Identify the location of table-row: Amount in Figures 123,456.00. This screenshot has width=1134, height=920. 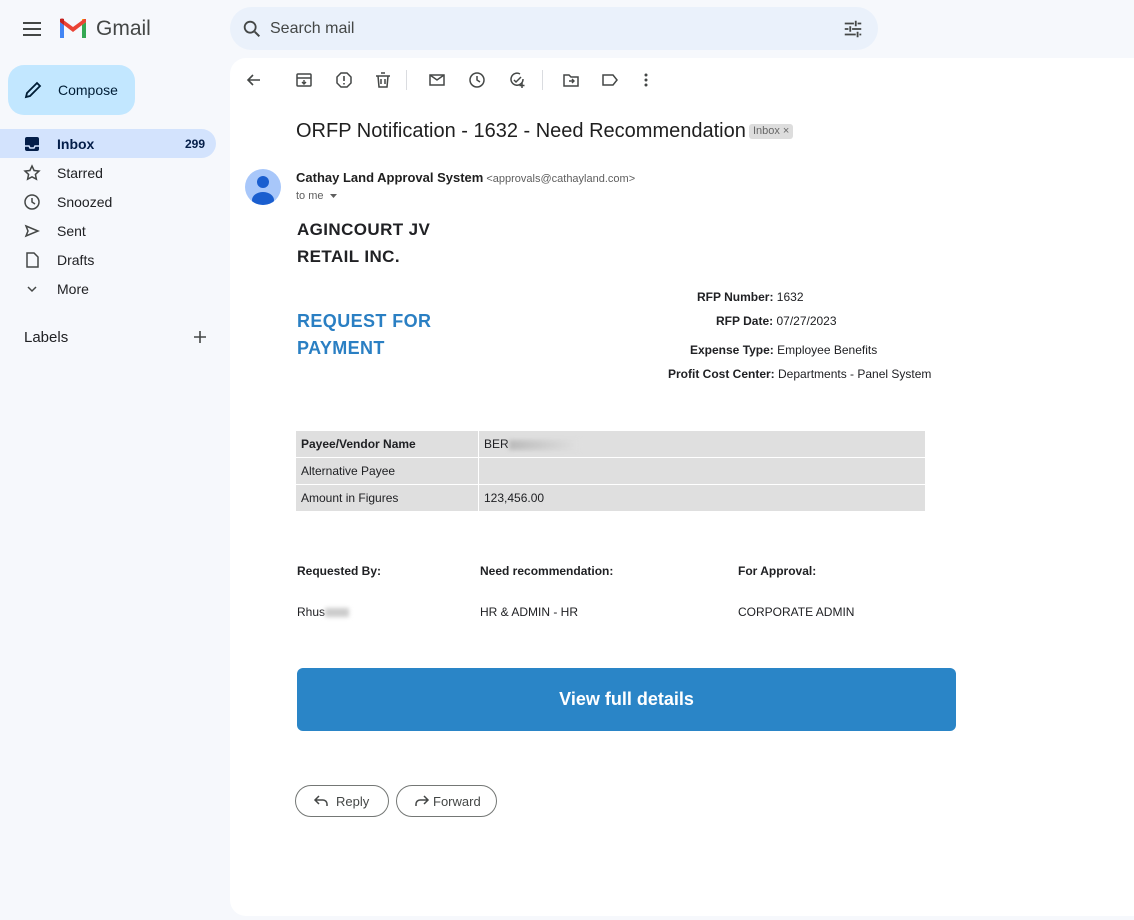
(610, 498).